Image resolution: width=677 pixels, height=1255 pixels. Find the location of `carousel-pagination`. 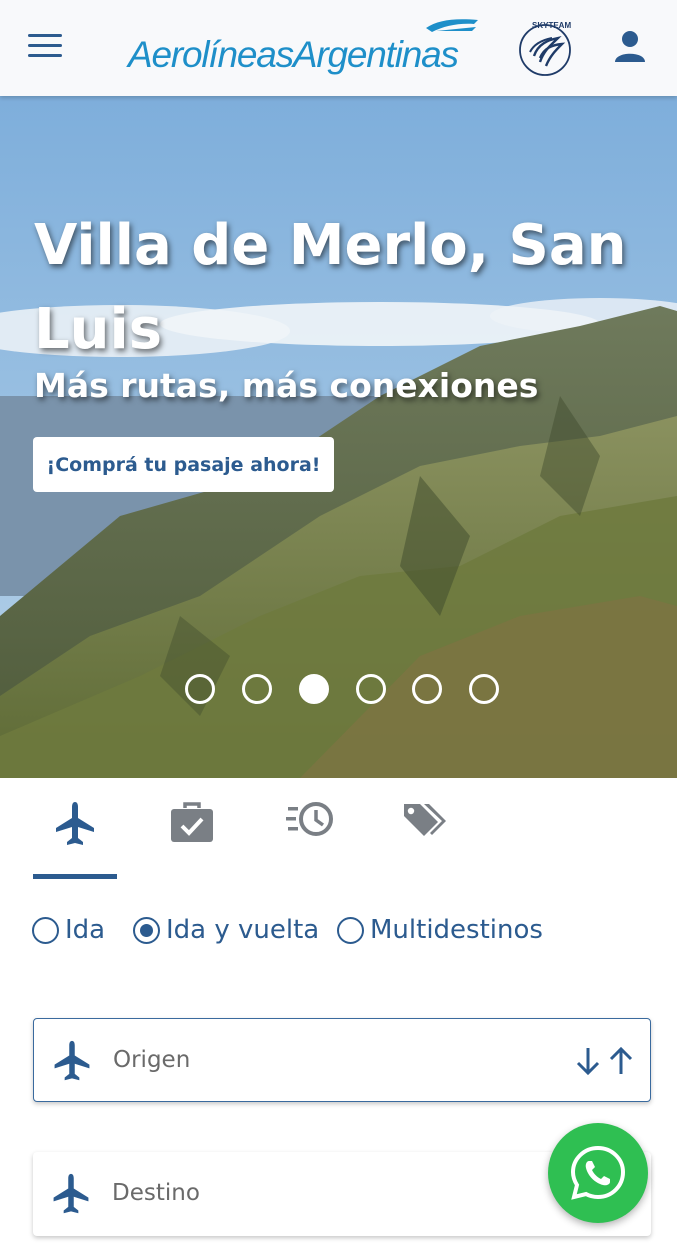

carousel-pagination is located at coordinates (345, 690).